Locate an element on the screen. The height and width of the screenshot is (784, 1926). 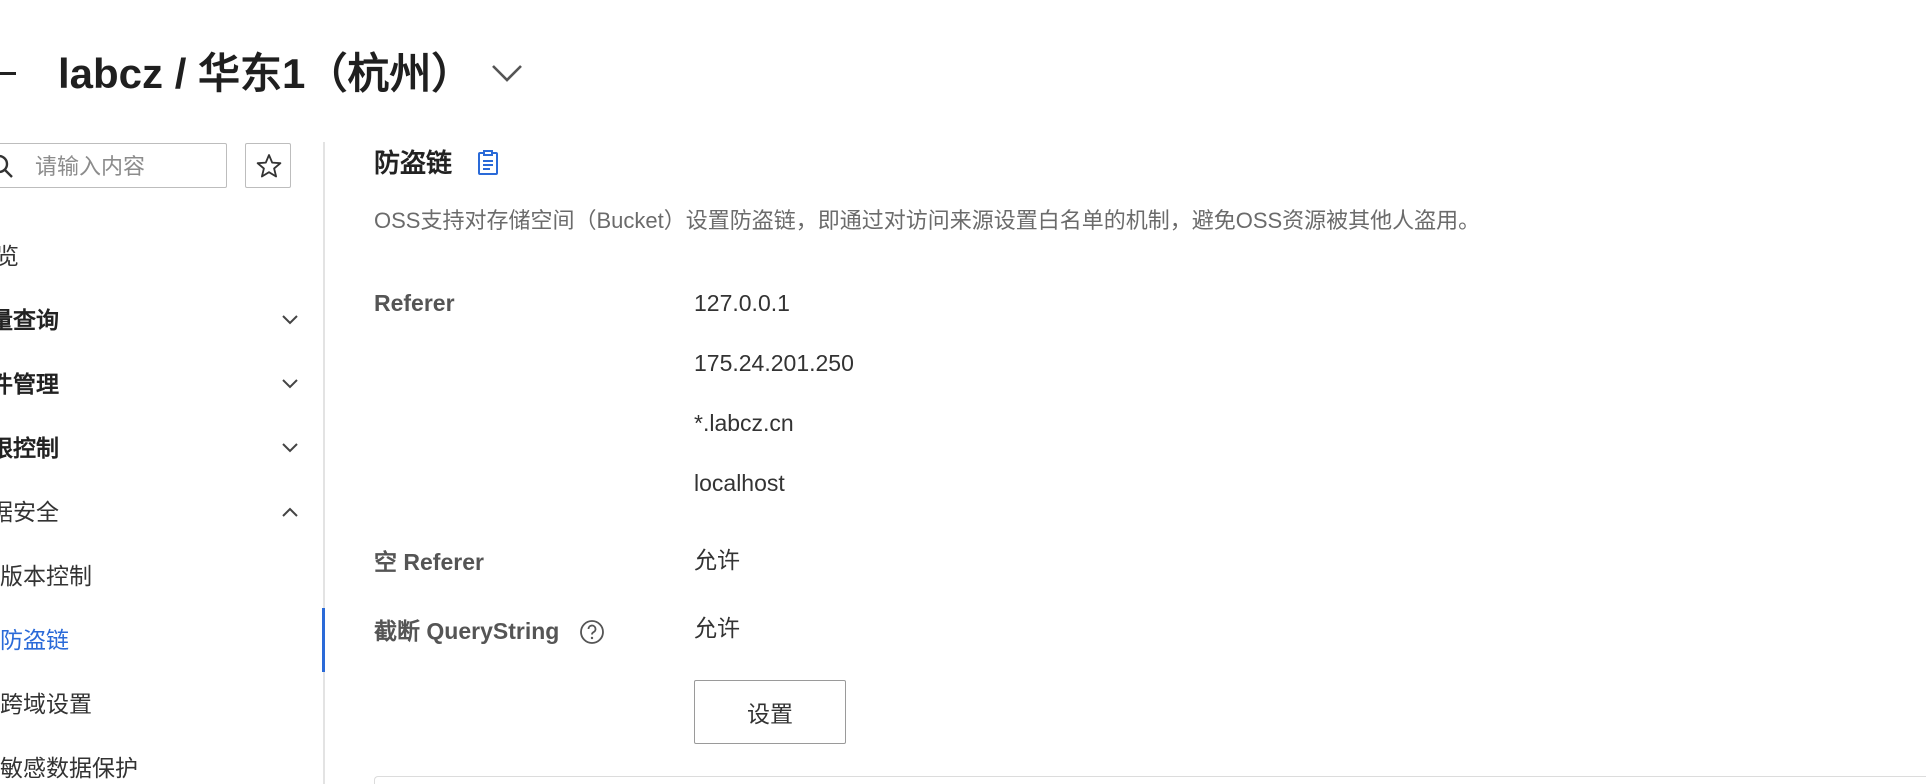
referer-value: *.labcz.cn is located at coordinates (744, 423).